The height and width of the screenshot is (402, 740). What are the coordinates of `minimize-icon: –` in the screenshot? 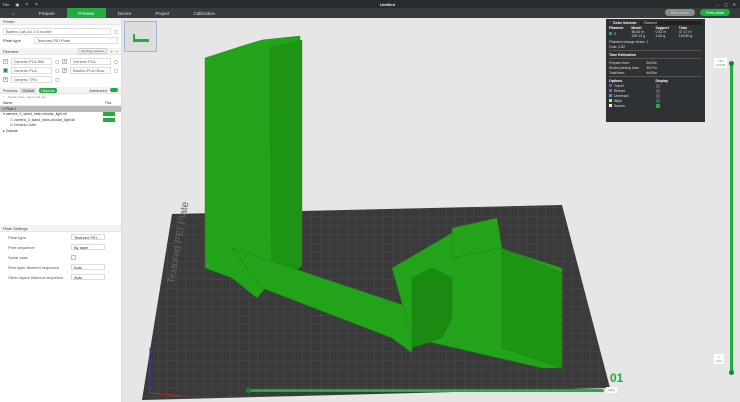 It's located at (718, 4).